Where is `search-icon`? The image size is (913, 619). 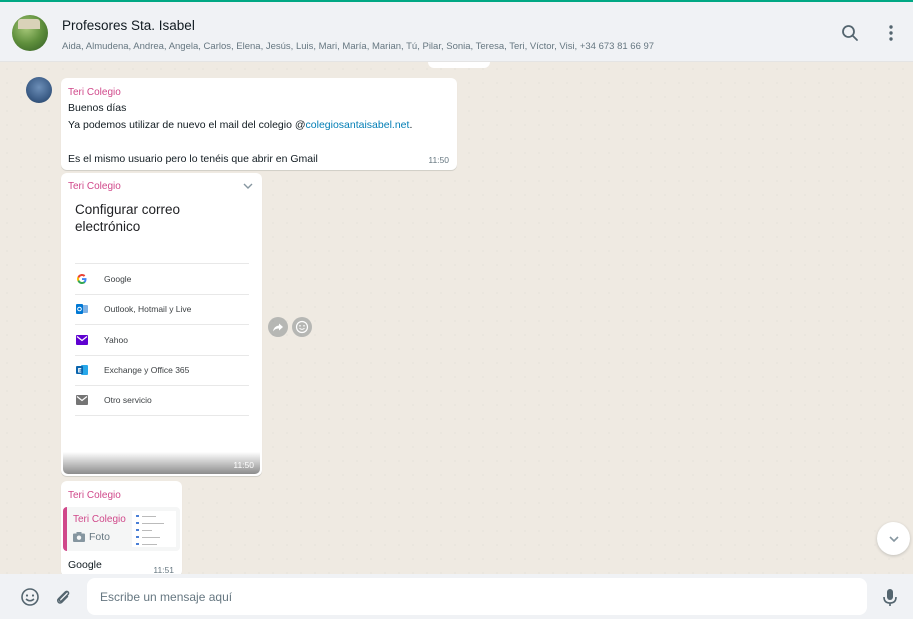 search-icon is located at coordinates (850, 33).